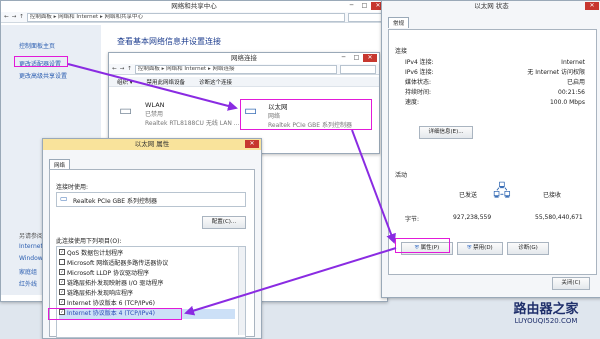 The height and width of the screenshot is (339, 600). I want to click on watermark: 路由器之家 LUYOUQI520.COM, so click(546, 311).